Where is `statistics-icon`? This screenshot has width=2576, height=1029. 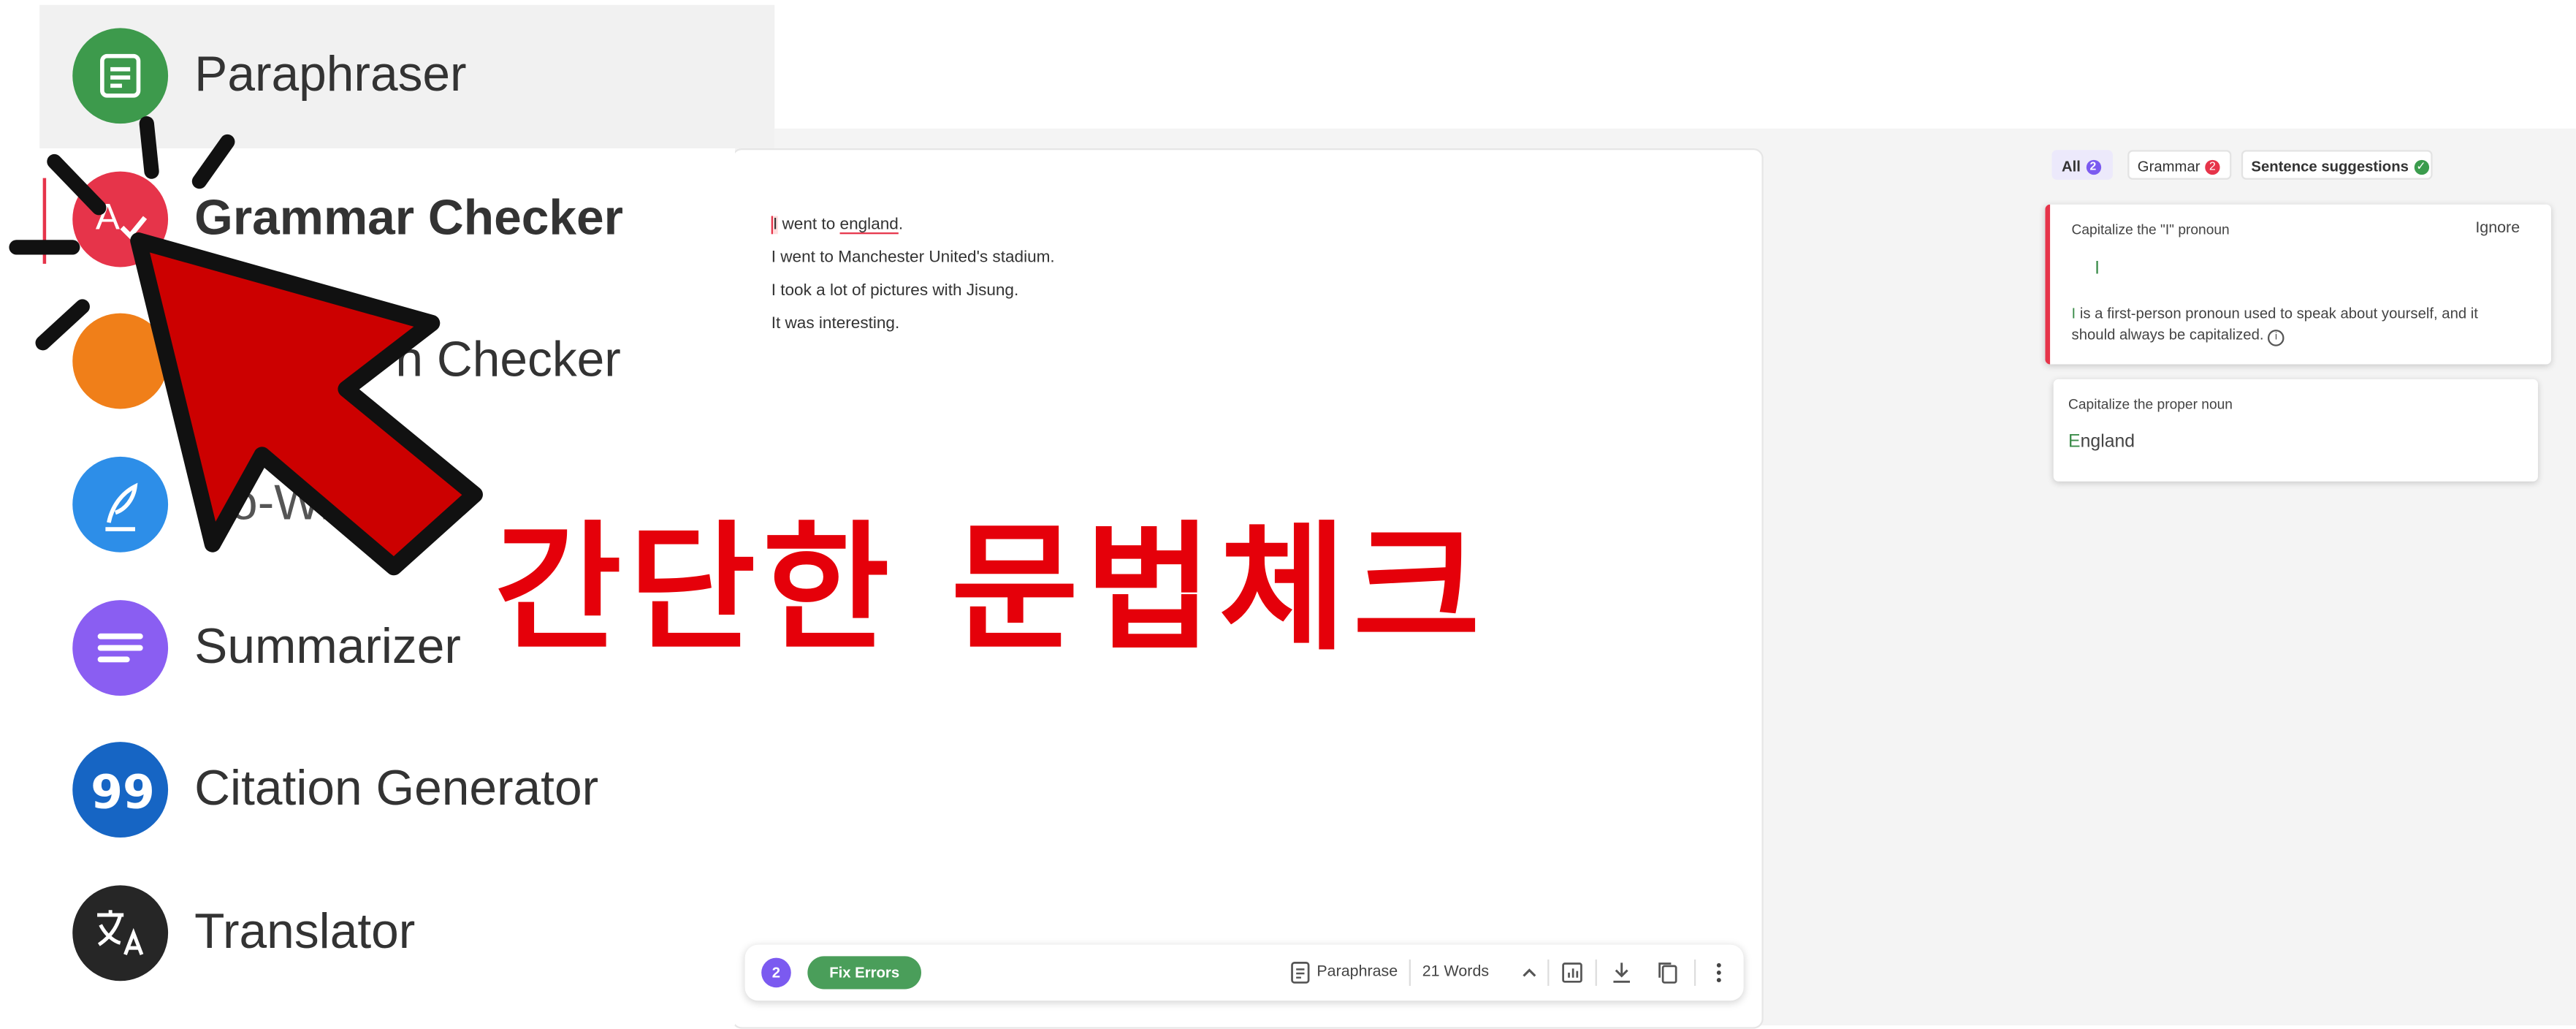
statistics-icon is located at coordinates (1573, 973).